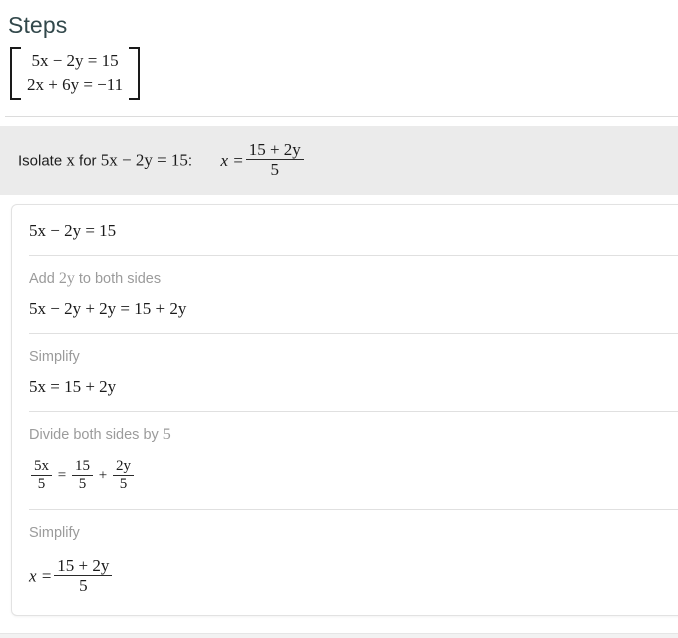 Image resolution: width=678 pixels, height=638 pixels. Describe the element at coordinates (123, 465) in the screenshot. I see `fraction-numerator: 2y` at that location.